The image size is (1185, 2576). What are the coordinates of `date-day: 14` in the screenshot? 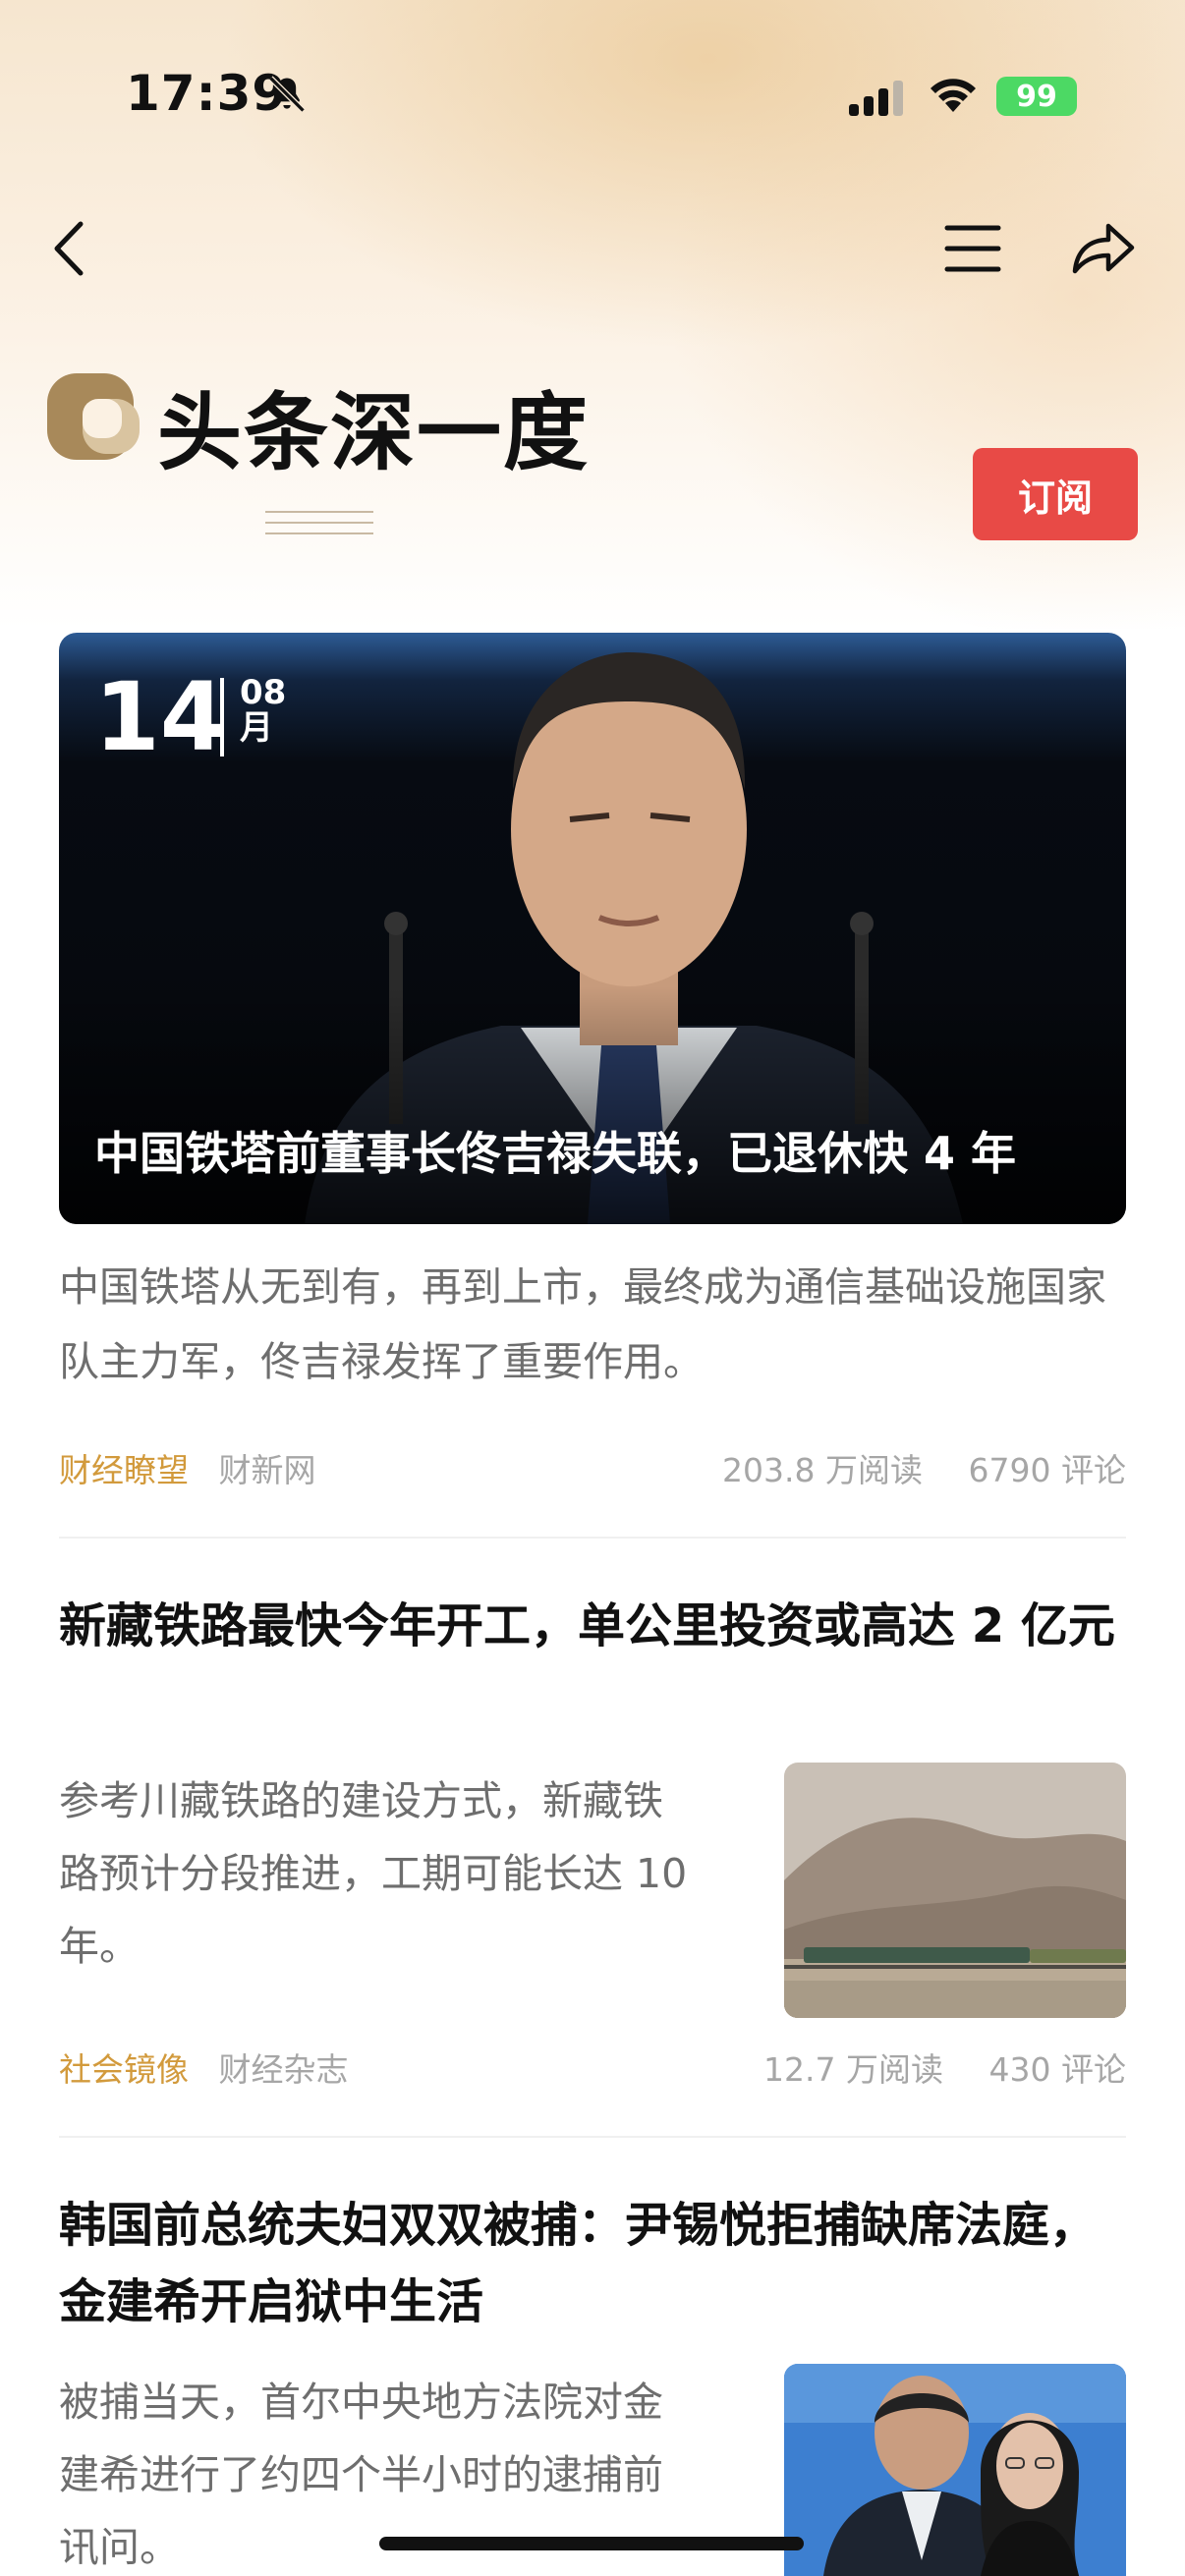 It's located at (160, 717).